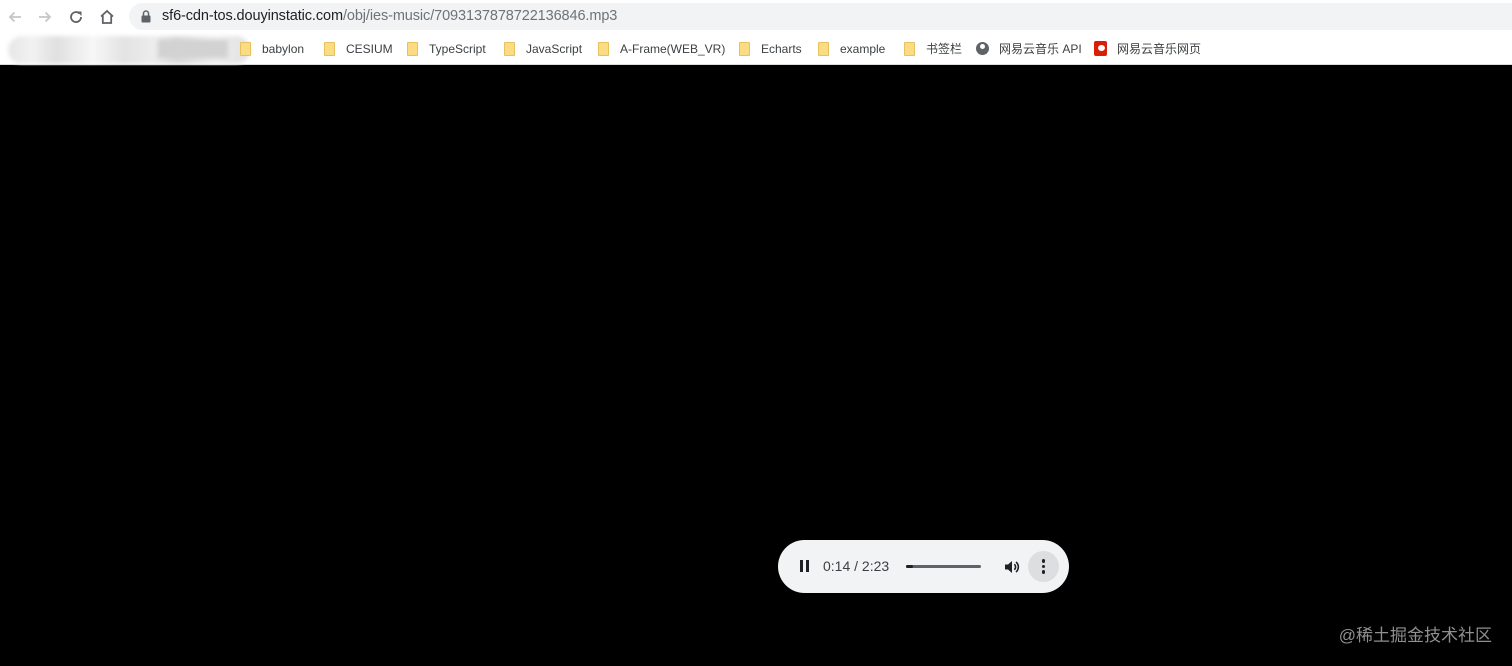 This screenshot has width=1512, height=666. I want to click on bookmark-typescript: TypeScript, so click(446, 48).